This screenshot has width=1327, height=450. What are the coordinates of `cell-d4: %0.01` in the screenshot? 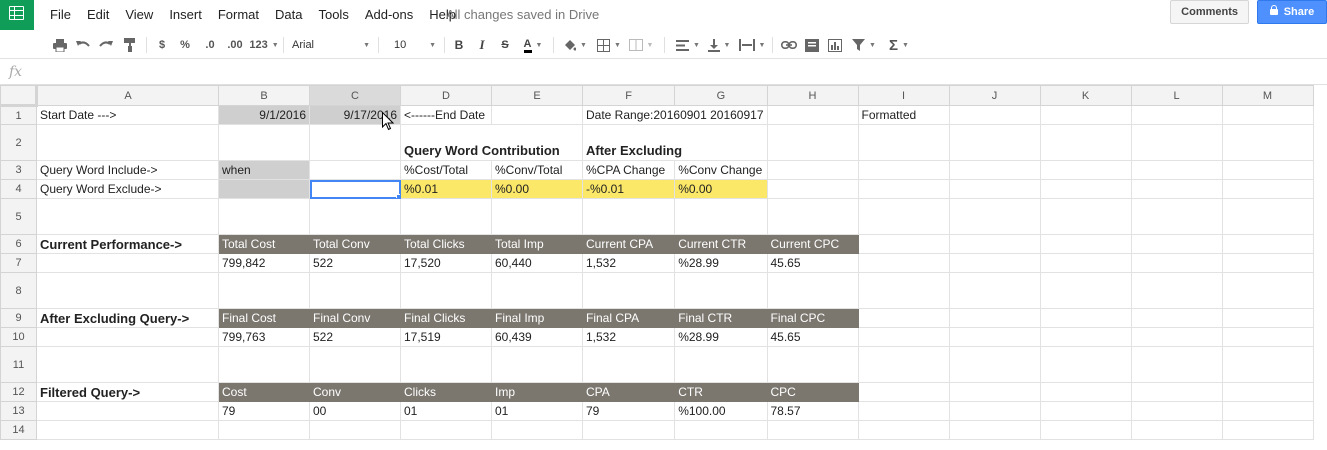 It's located at (446, 189).